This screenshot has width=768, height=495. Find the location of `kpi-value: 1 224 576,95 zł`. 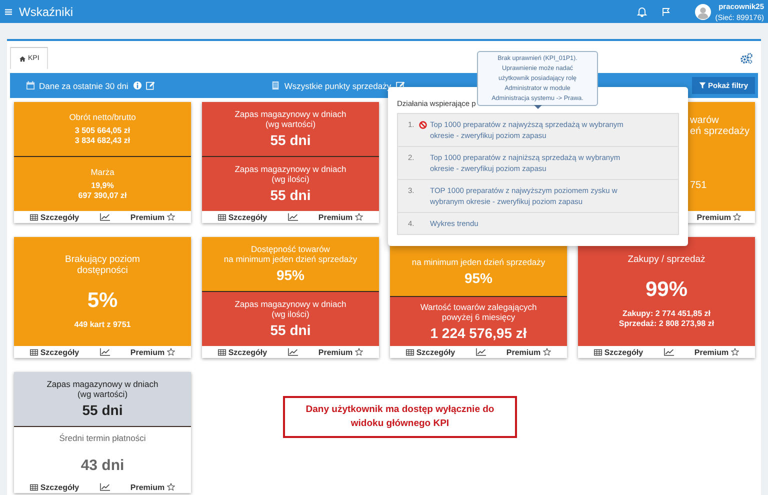

kpi-value: 1 224 576,95 zł is located at coordinates (478, 333).